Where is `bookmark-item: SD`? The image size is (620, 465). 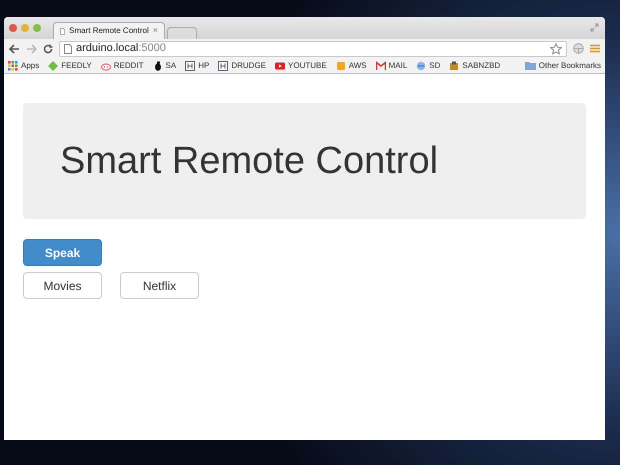 bookmark-item: SD is located at coordinates (428, 66).